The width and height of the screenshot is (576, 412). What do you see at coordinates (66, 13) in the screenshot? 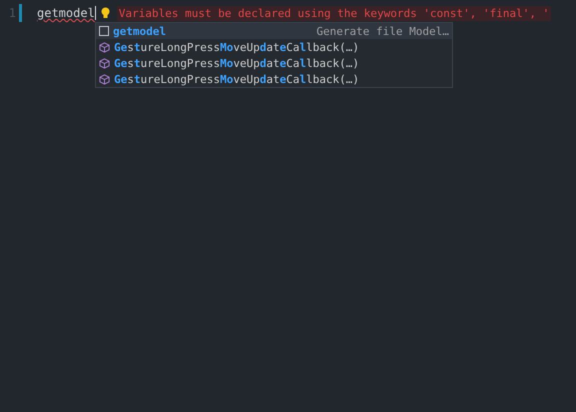
I see `code-text: getmodel` at bounding box center [66, 13].